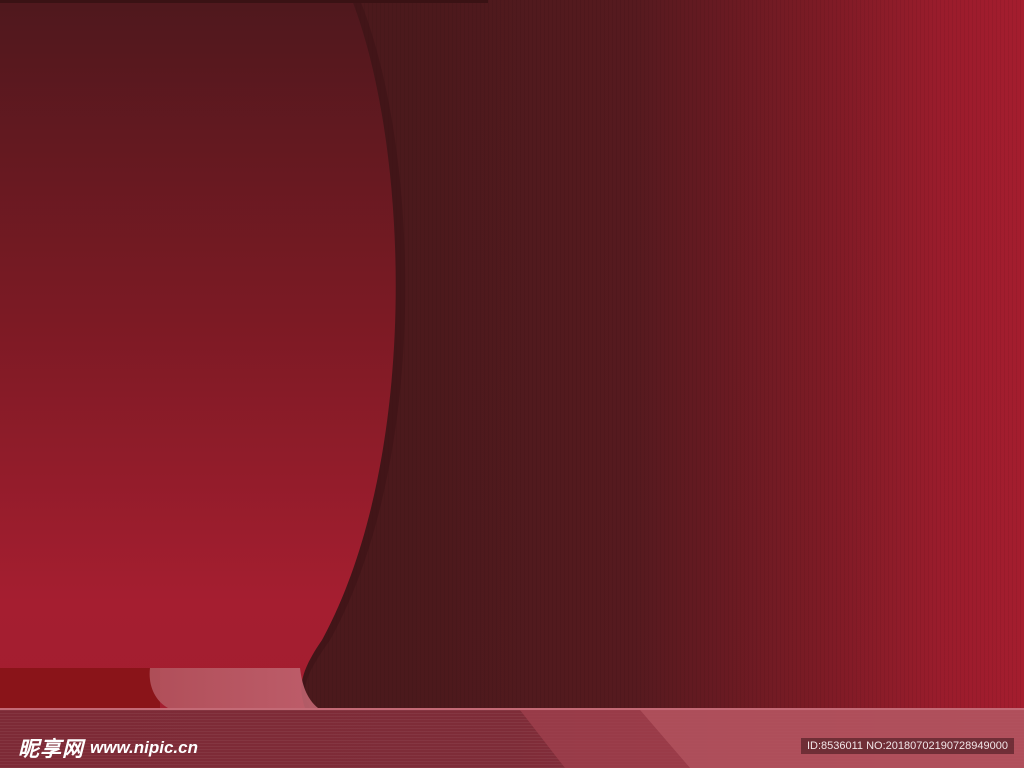 The height and width of the screenshot is (768, 1024). Describe the element at coordinates (144, 747) in the screenshot. I see `watermark-url: www.nipic.cn` at that location.